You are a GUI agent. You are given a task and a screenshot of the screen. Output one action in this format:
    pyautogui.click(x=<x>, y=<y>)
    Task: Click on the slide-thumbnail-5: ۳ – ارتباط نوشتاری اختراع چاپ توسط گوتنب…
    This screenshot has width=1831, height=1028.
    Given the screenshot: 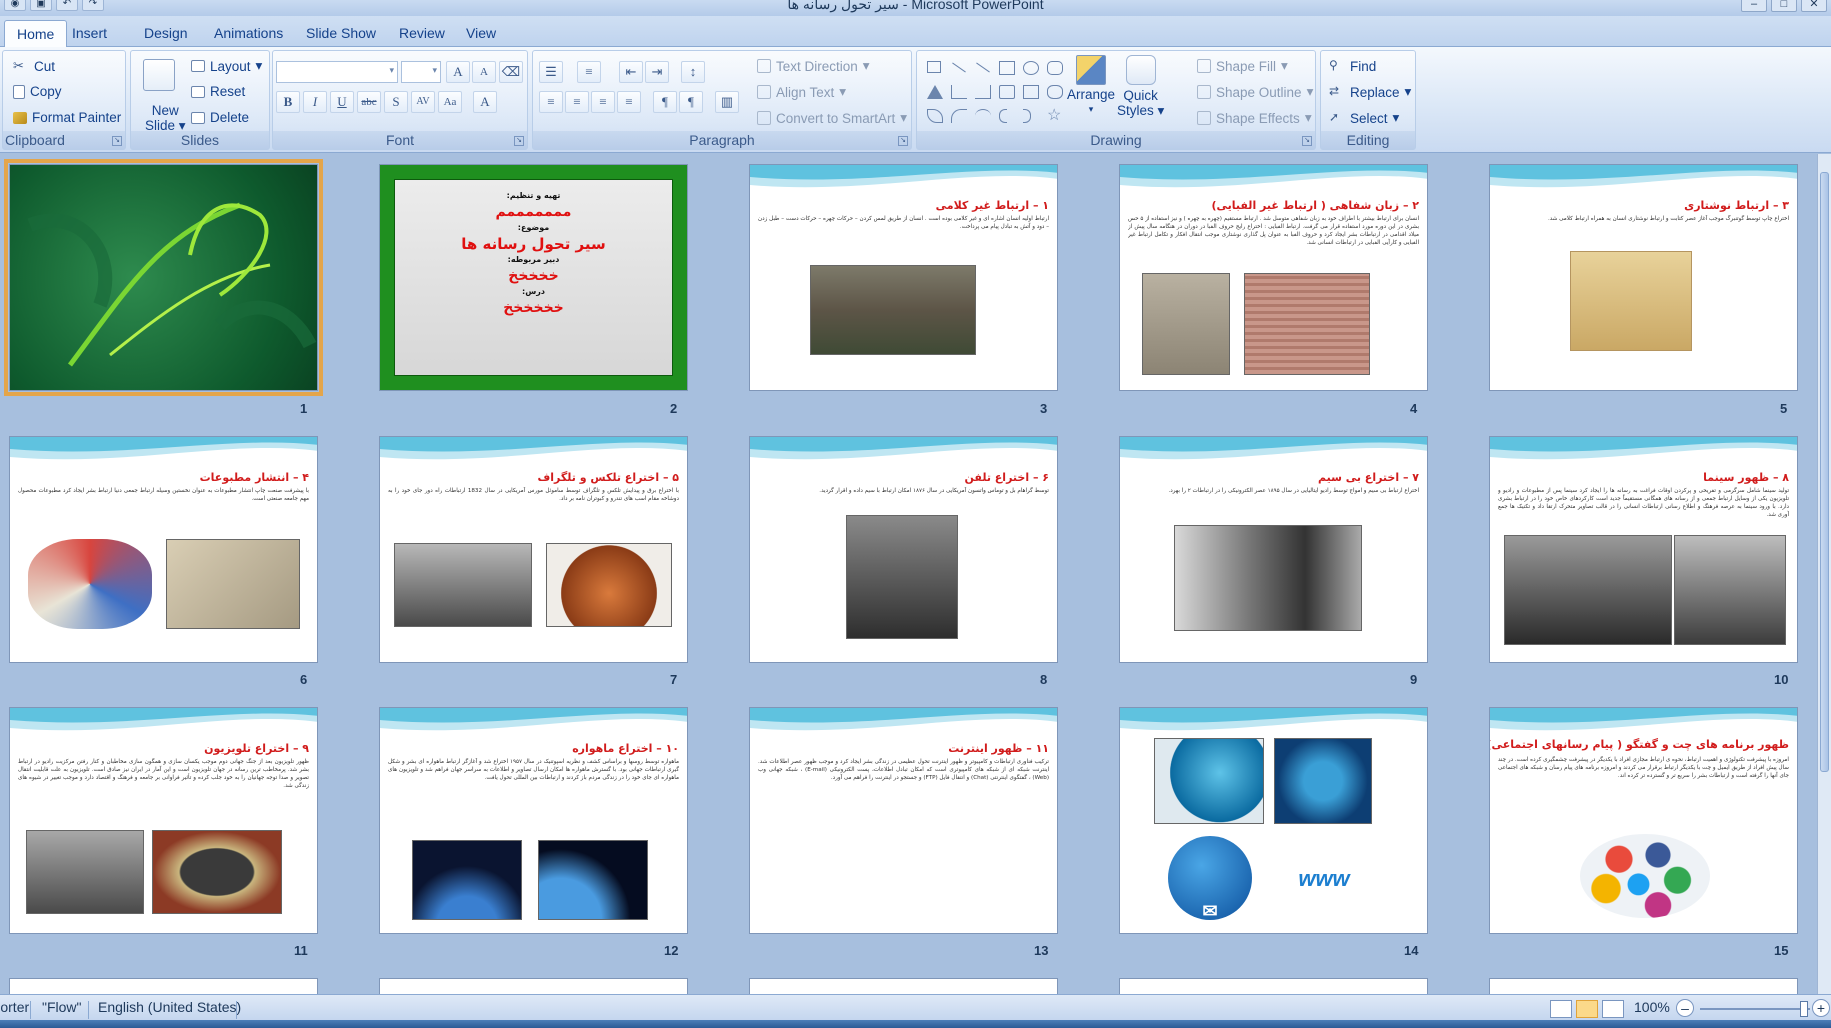 What is the action you would take?
    pyautogui.click(x=1643, y=277)
    